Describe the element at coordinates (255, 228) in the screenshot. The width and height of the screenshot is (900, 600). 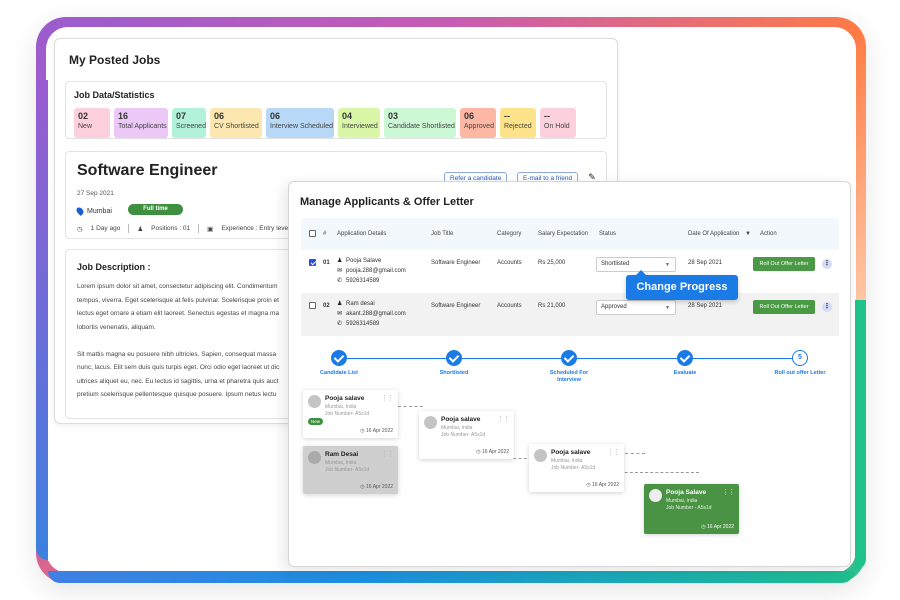
I see `experience: Experience : Entry level` at that location.